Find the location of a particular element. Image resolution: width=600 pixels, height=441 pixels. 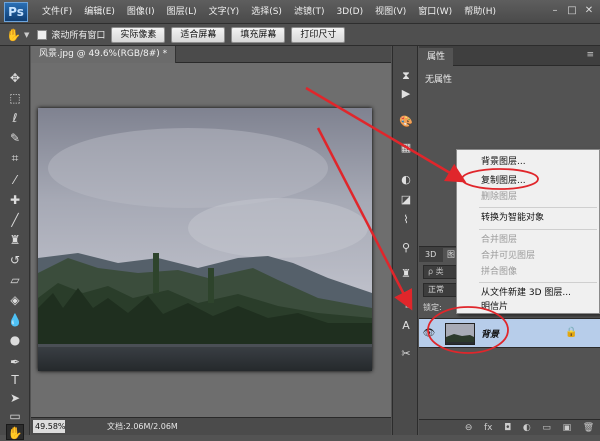

options-bar: ✋ ▼ 滚动所有窗口 实际像素 适合屏幕 填充屏幕 打印尺寸 is located at coordinates (300, 35).